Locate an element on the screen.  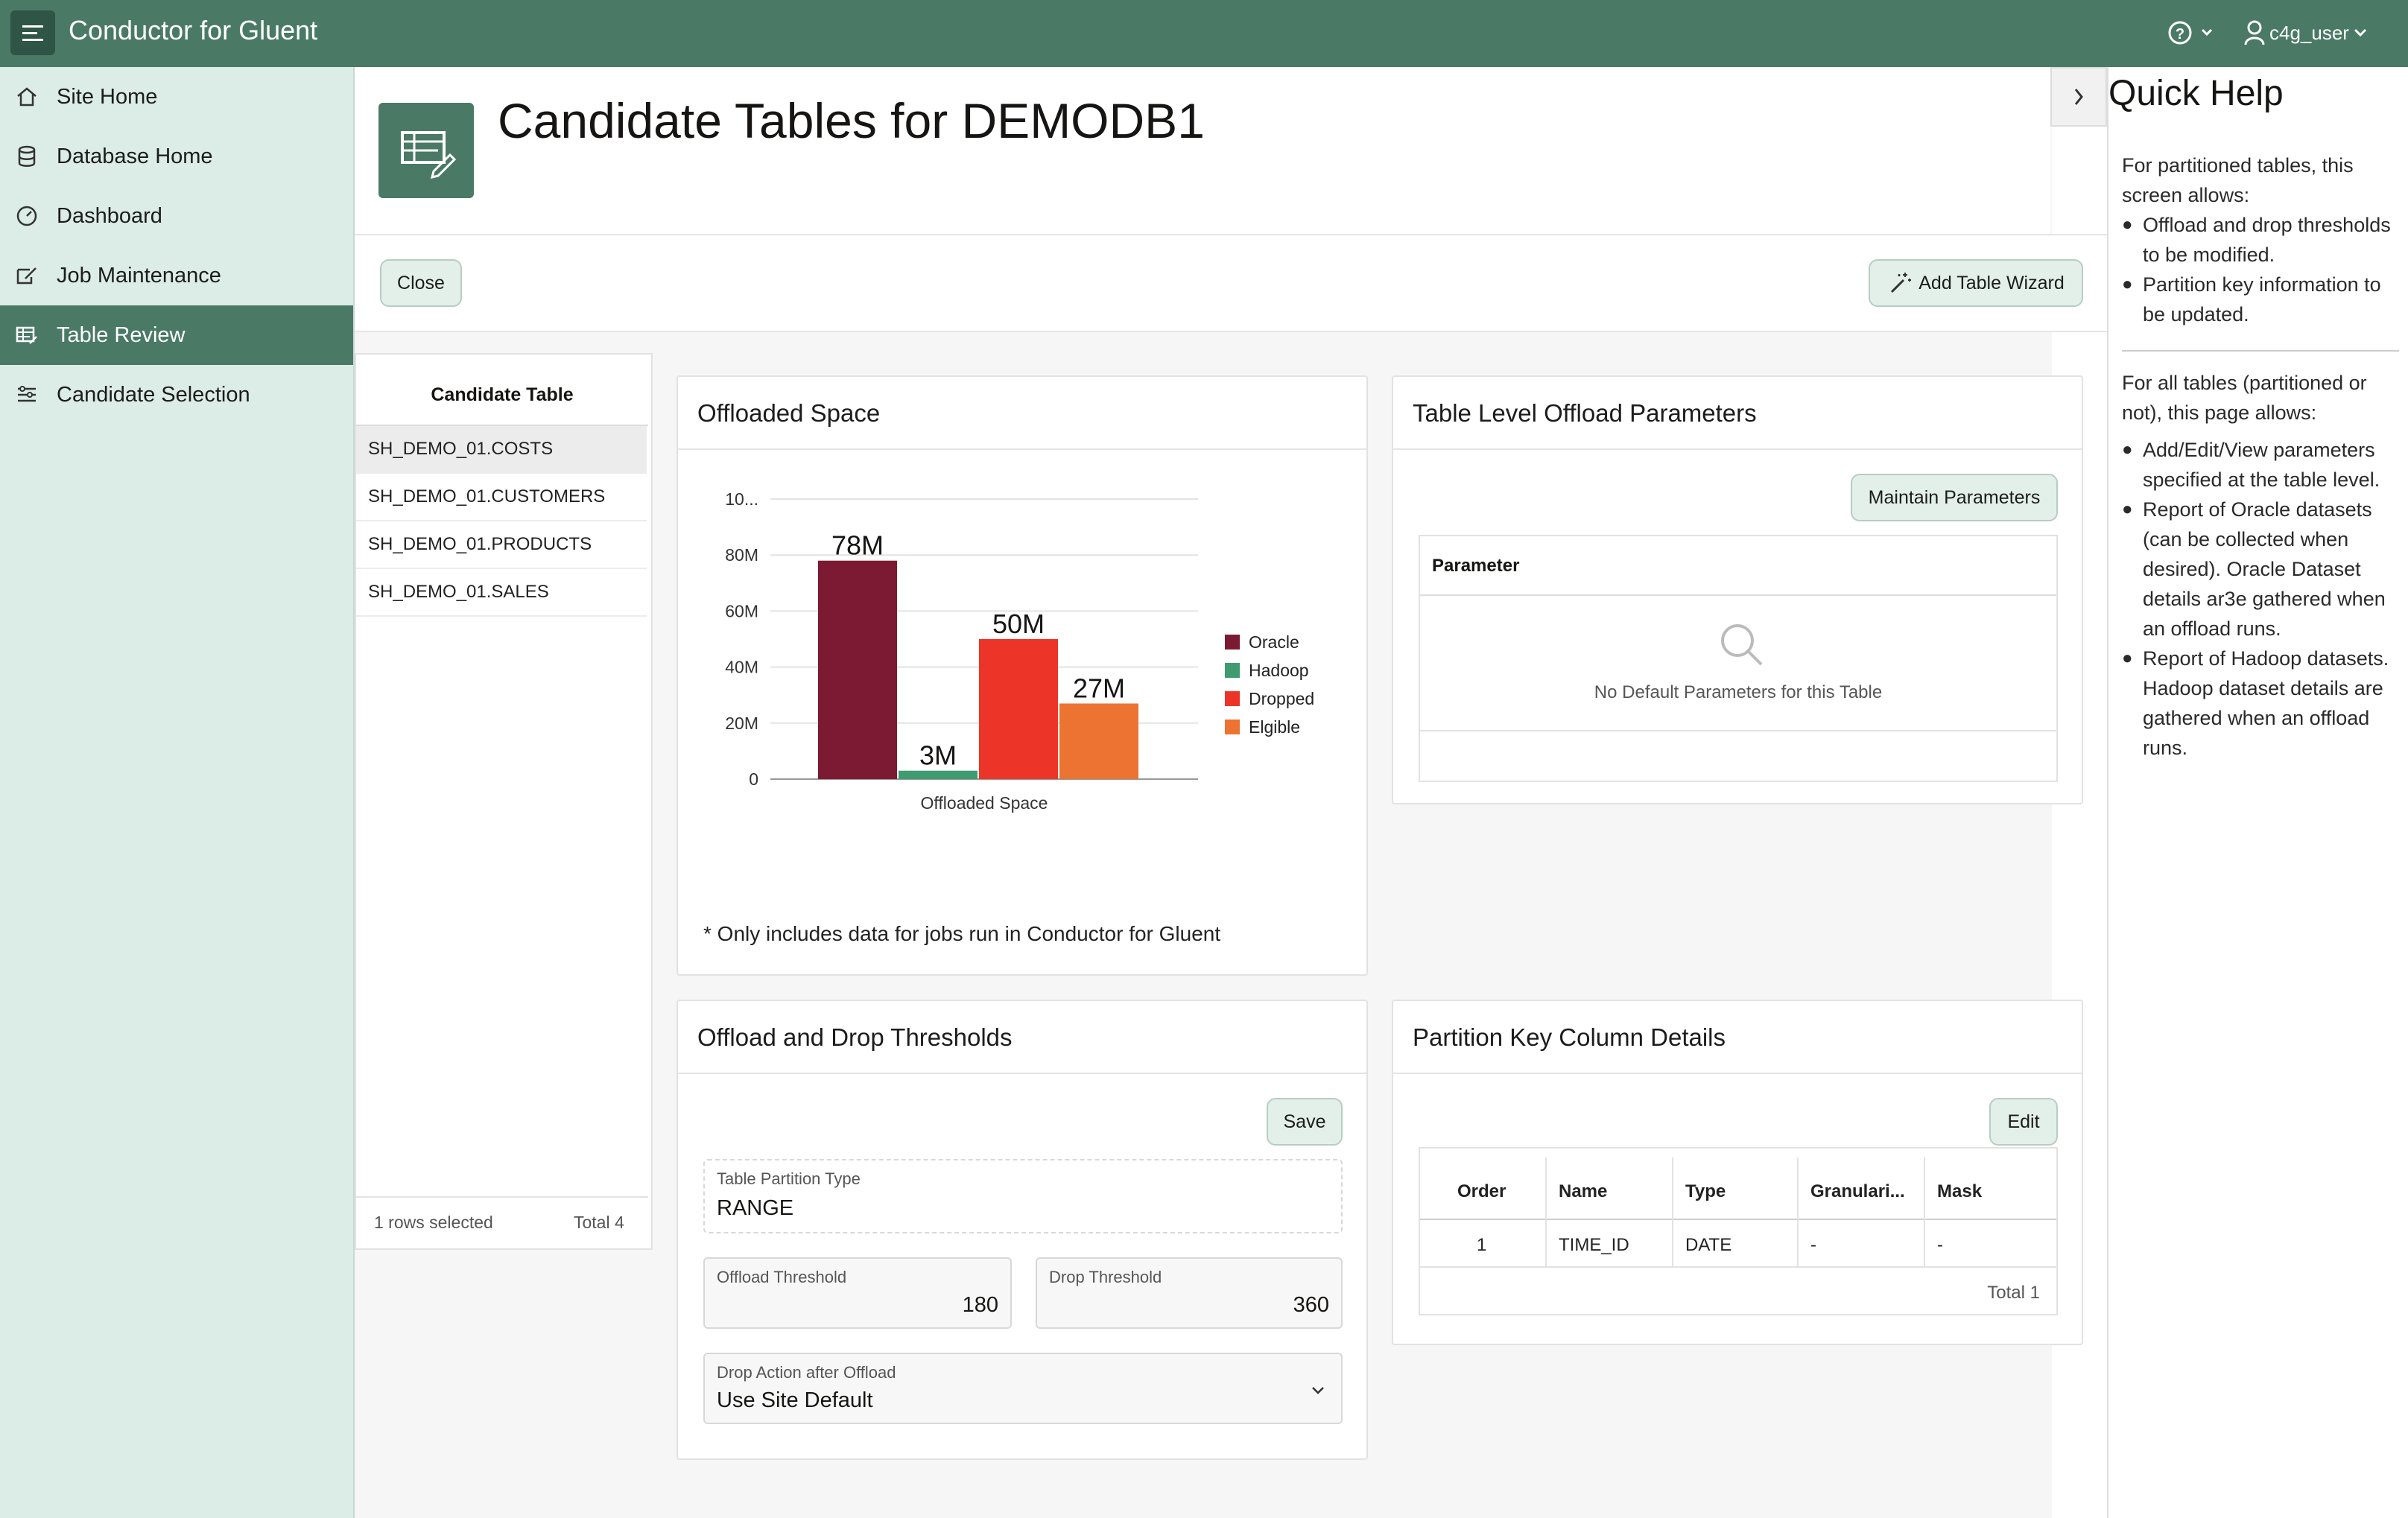
sliders-icon is located at coordinates (27, 394).